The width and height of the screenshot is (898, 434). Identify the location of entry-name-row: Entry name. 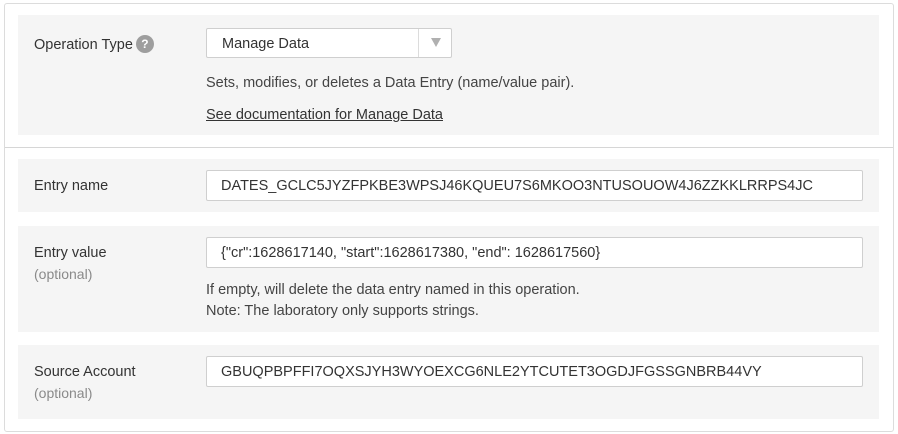
(448, 185).